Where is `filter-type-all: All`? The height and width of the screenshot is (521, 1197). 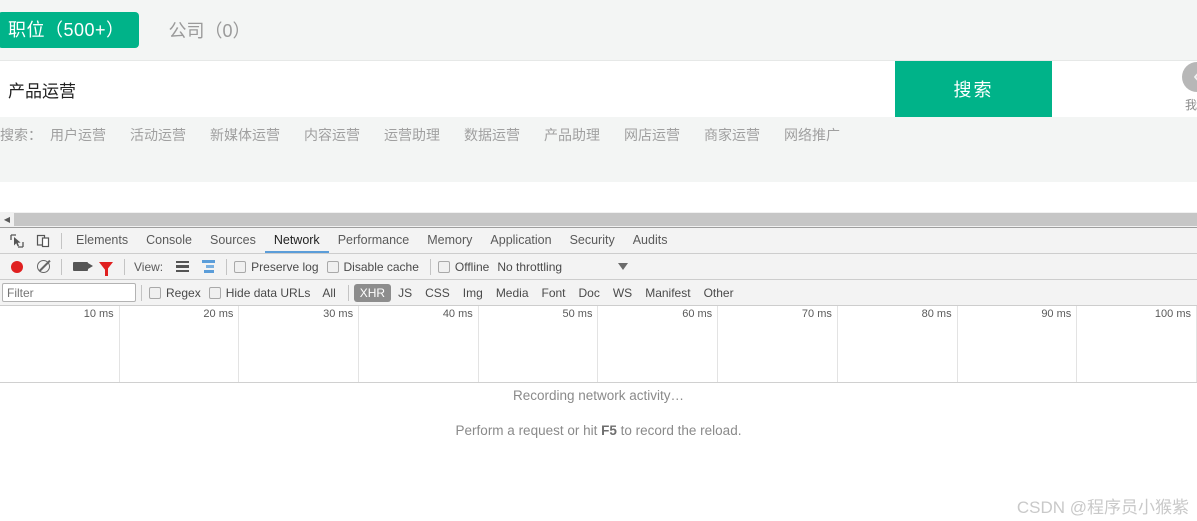
filter-type-all: All is located at coordinates (328, 293).